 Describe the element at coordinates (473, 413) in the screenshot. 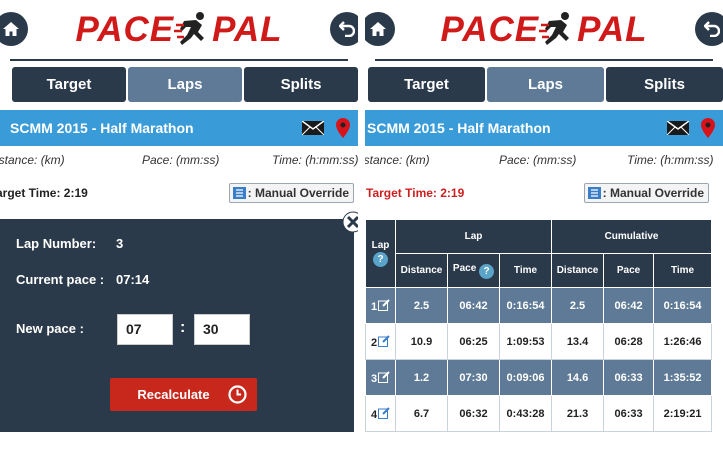

I see `pace-cell: 06:32` at that location.